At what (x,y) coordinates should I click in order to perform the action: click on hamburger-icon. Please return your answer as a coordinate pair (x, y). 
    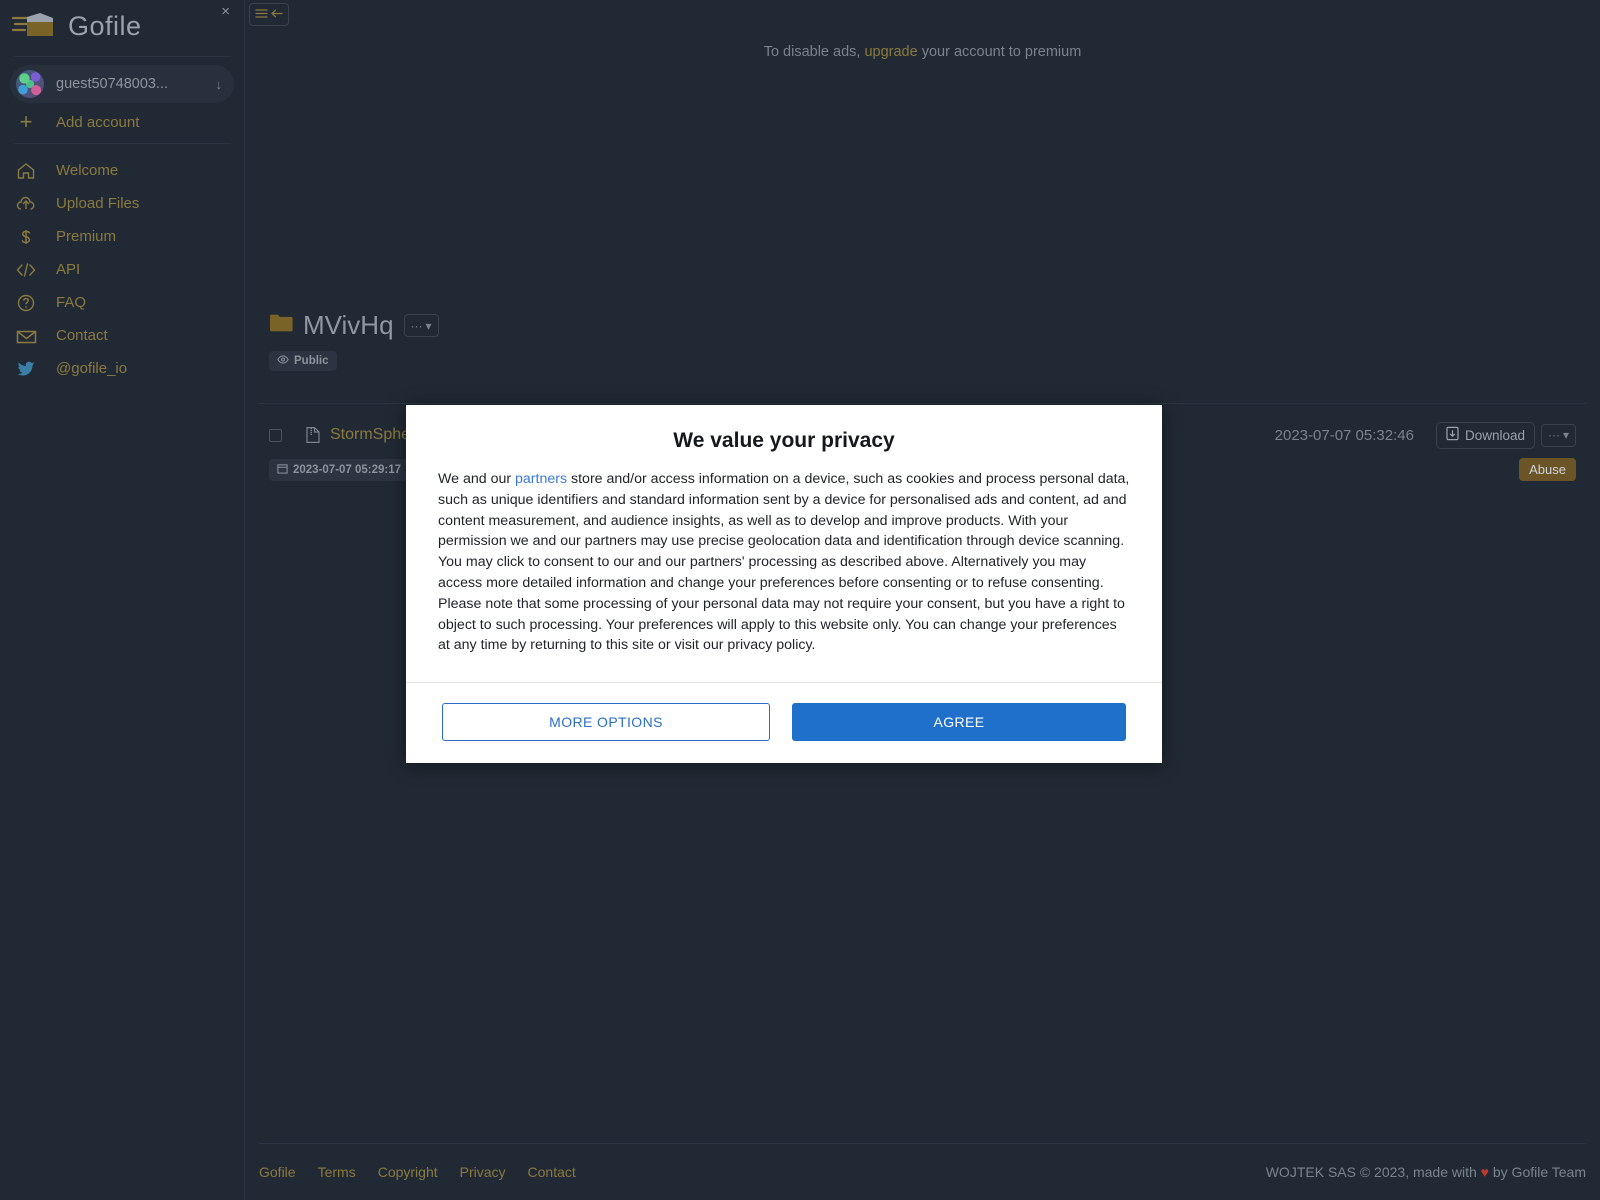
    Looking at the image, I should click on (261, 15).